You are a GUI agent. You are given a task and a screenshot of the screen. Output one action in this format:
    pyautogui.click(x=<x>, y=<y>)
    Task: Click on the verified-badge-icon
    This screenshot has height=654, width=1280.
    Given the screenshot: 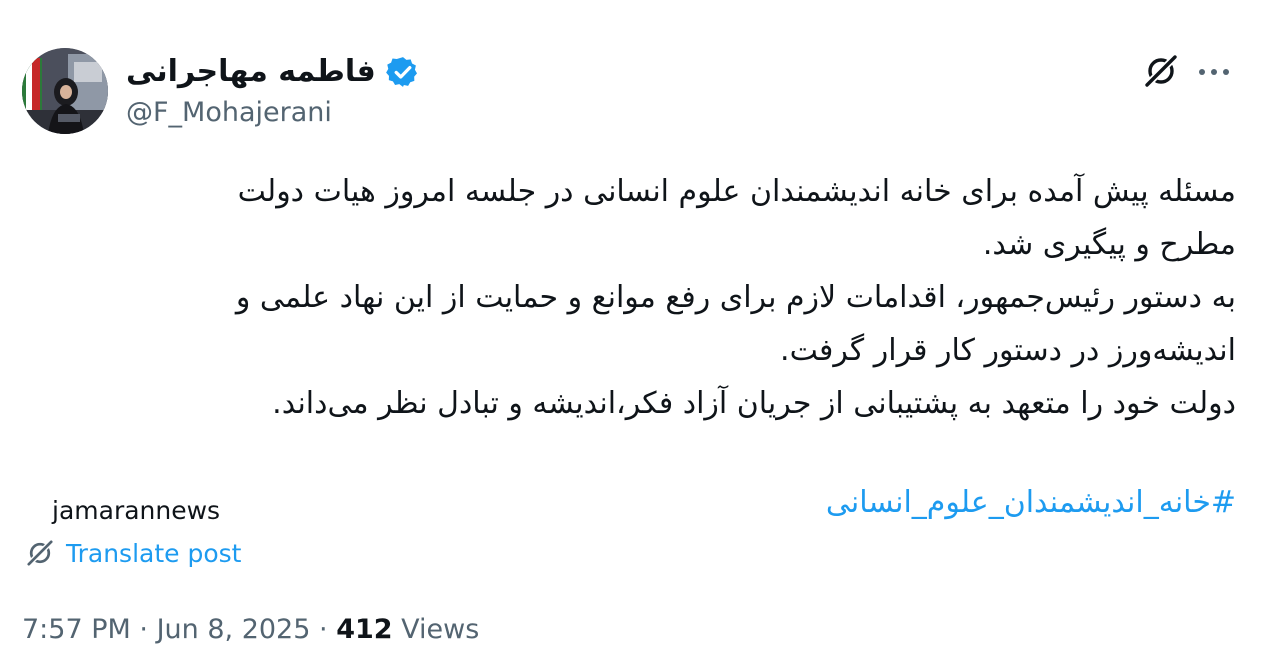 What is the action you would take?
    pyautogui.click(x=401, y=72)
    